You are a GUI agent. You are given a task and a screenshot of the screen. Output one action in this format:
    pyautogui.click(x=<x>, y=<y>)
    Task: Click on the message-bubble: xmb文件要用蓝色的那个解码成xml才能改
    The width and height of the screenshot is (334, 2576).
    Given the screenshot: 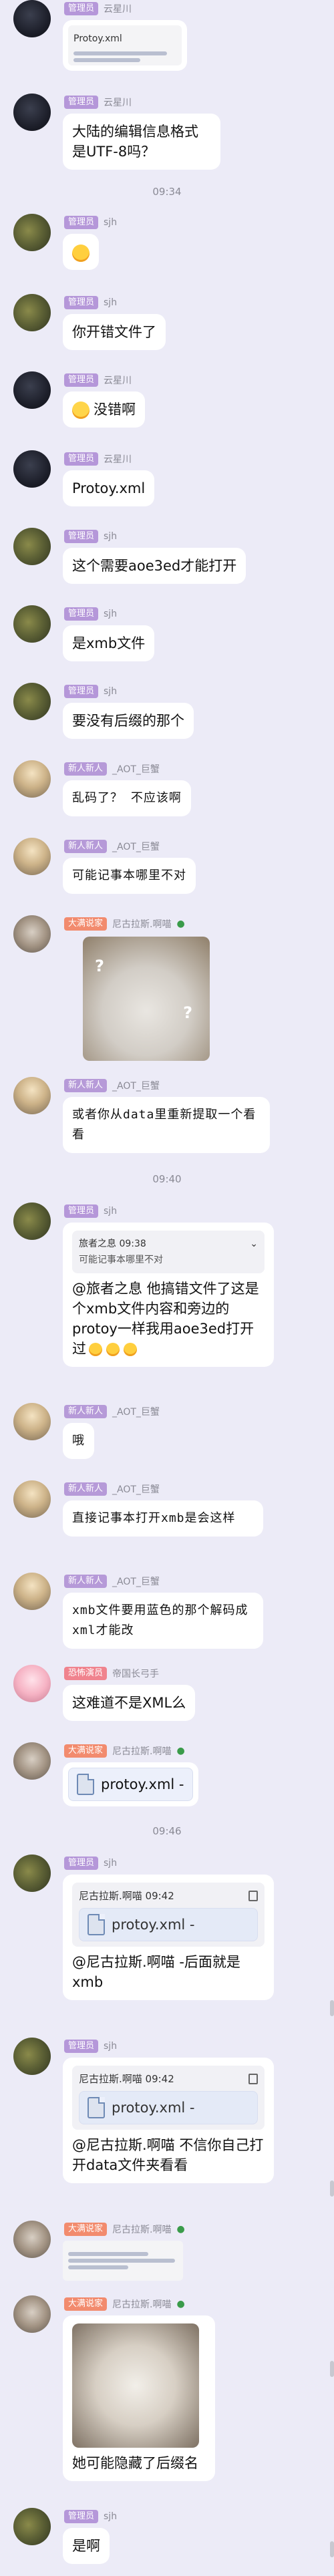 What is the action you would take?
    pyautogui.click(x=163, y=1621)
    